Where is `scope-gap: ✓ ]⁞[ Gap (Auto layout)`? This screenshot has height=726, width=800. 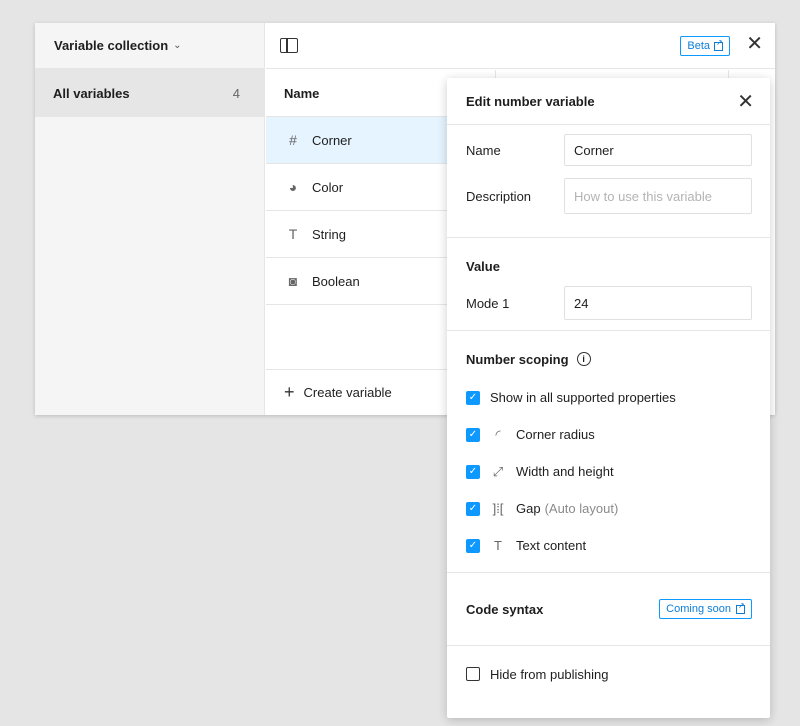 scope-gap: ✓ ]⁞[ Gap (Auto layout) is located at coordinates (609, 508).